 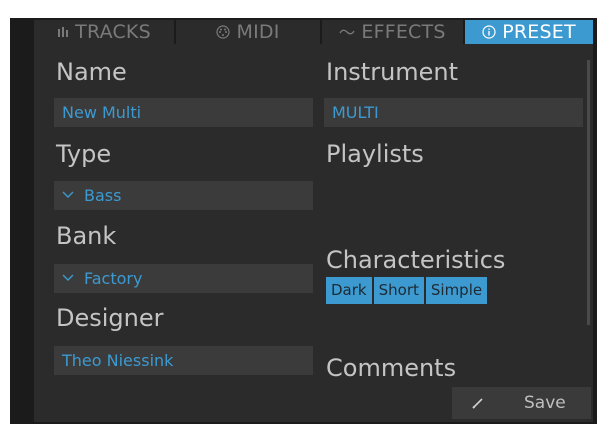 What do you see at coordinates (489, 32) in the screenshot?
I see `info-icon` at bounding box center [489, 32].